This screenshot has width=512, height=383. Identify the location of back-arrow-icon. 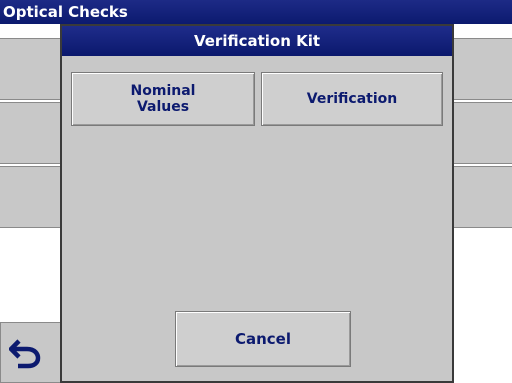
(25, 354).